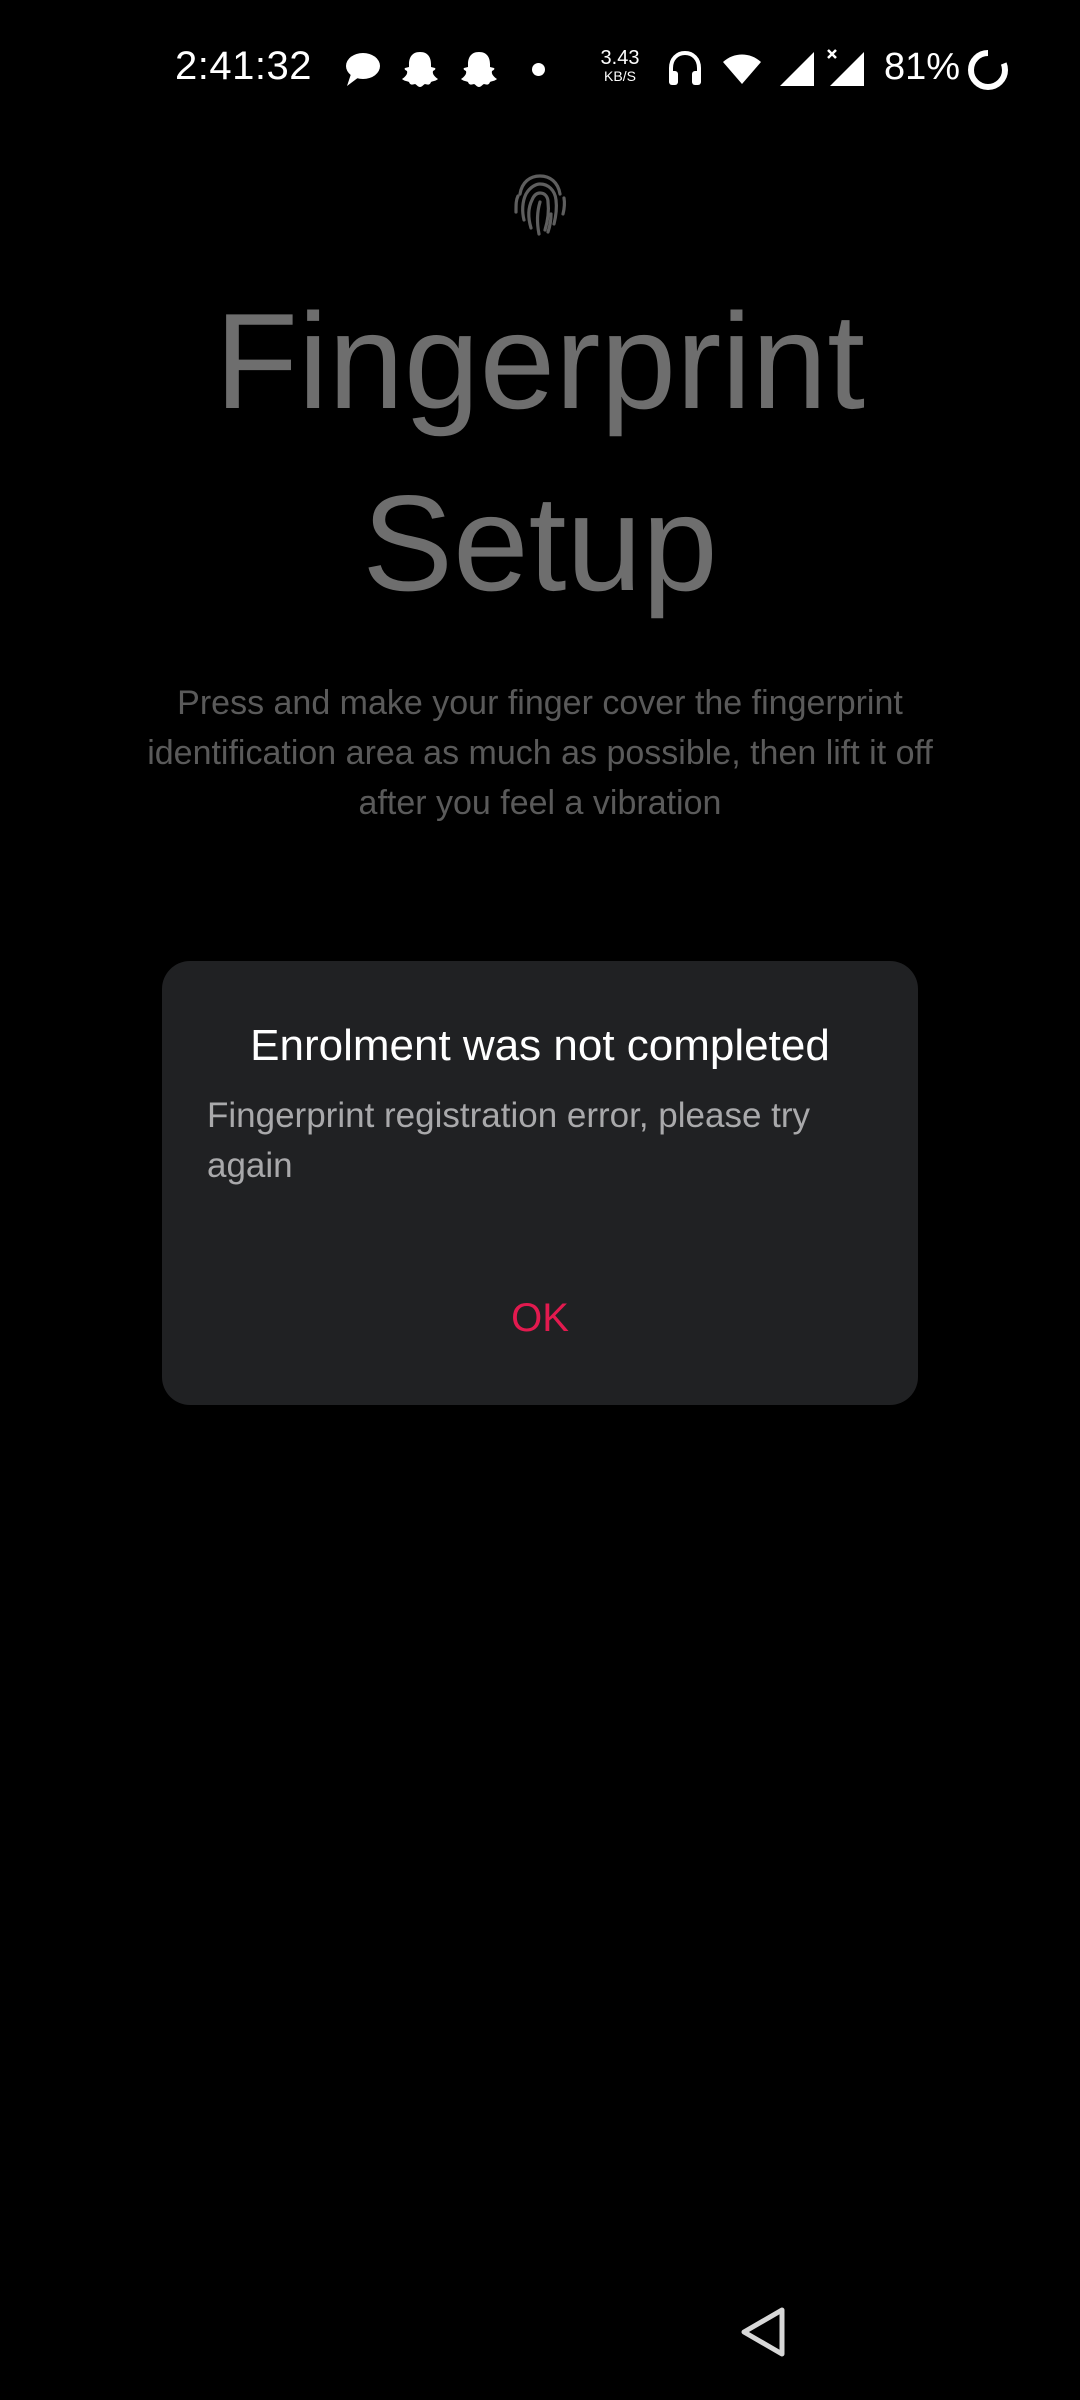 This screenshot has height=2400, width=1080. What do you see at coordinates (988, 70) in the screenshot?
I see `battery-ring-icon` at bounding box center [988, 70].